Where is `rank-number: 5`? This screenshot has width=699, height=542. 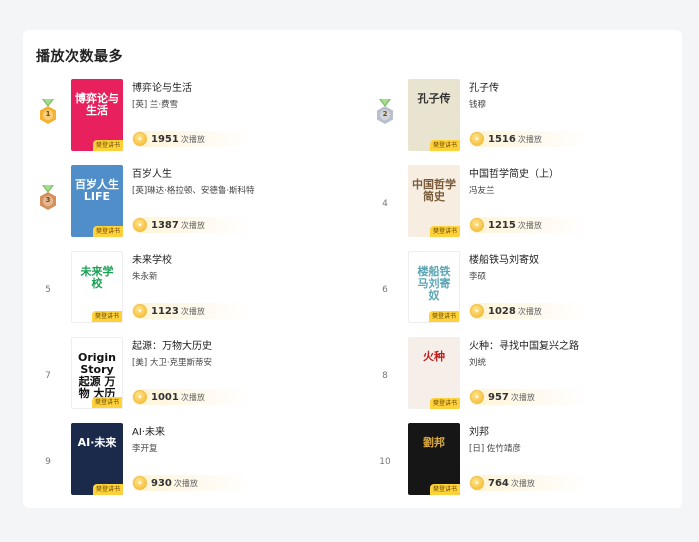
rank-number: 5 is located at coordinates (48, 290).